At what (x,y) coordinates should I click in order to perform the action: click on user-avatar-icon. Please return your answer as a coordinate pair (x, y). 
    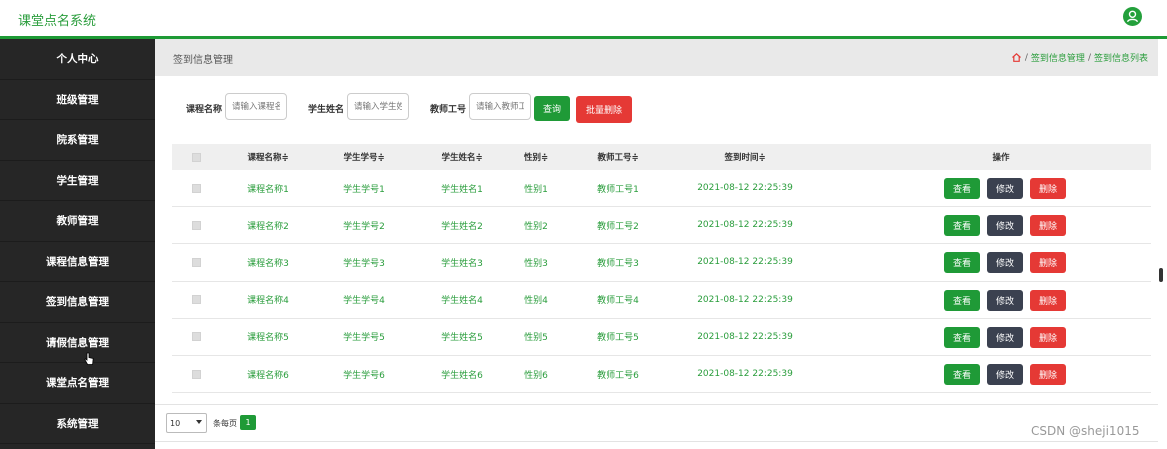
    Looking at the image, I should click on (1132, 16).